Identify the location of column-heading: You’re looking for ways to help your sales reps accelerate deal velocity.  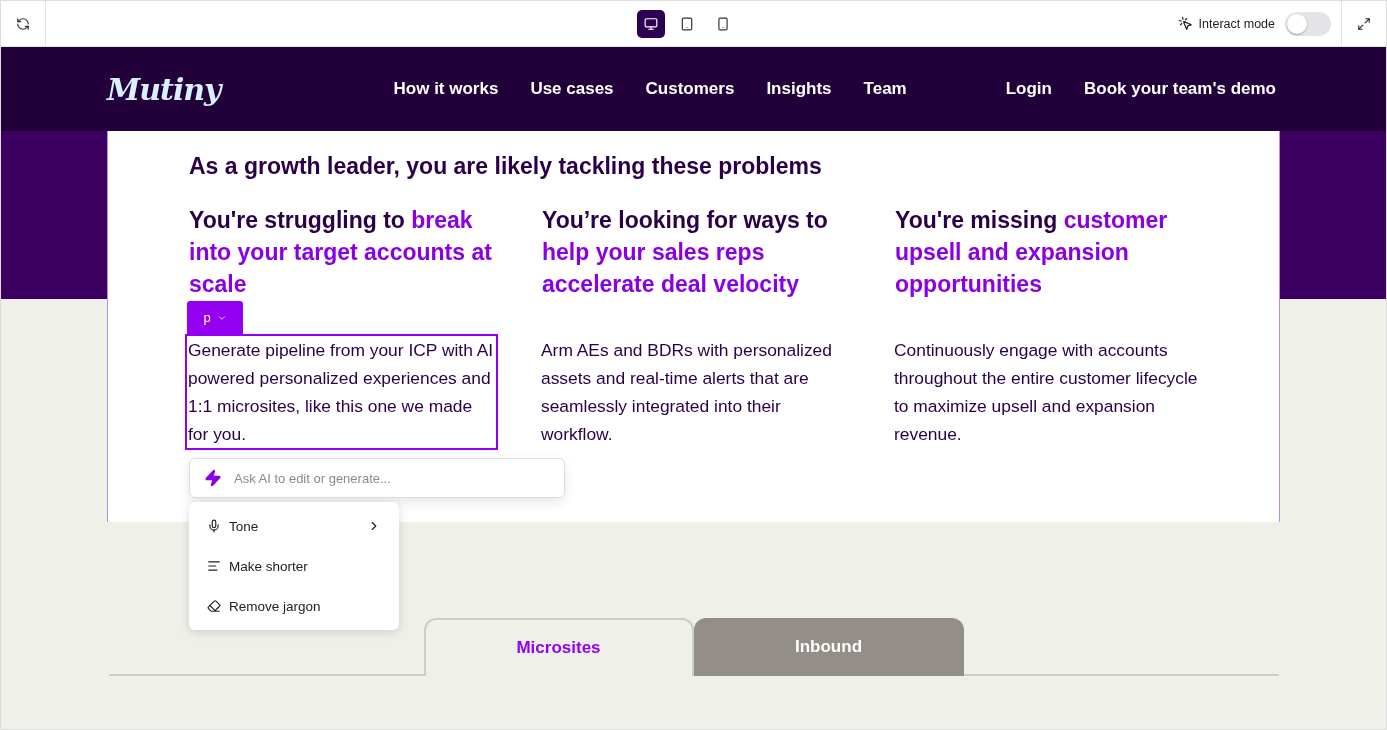
(685, 252).